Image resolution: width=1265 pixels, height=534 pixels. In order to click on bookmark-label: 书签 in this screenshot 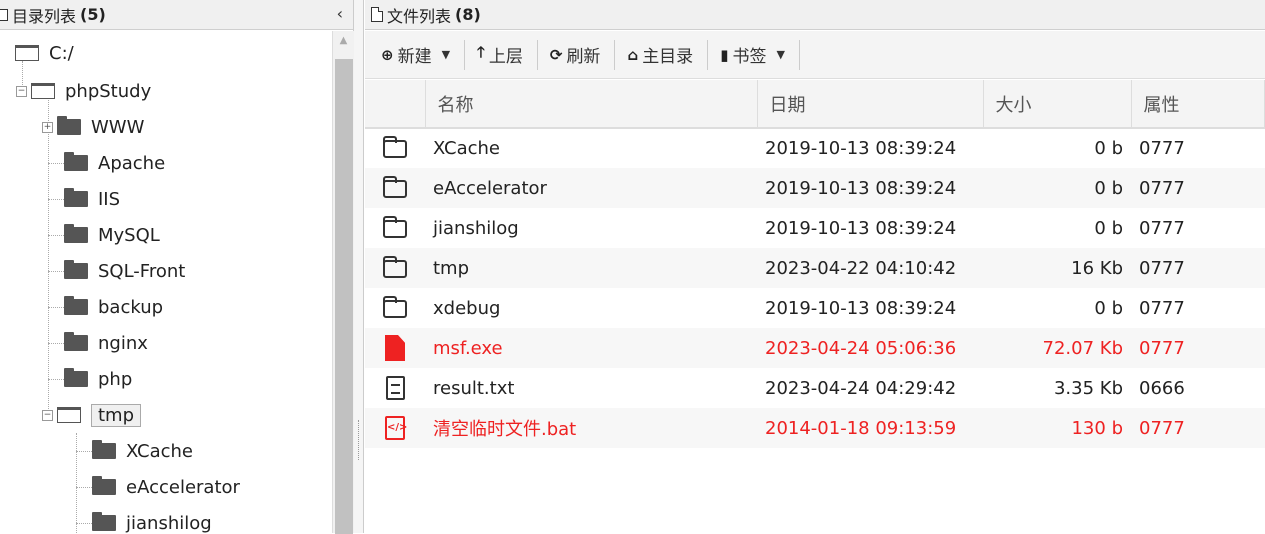, I will do `click(749, 57)`.